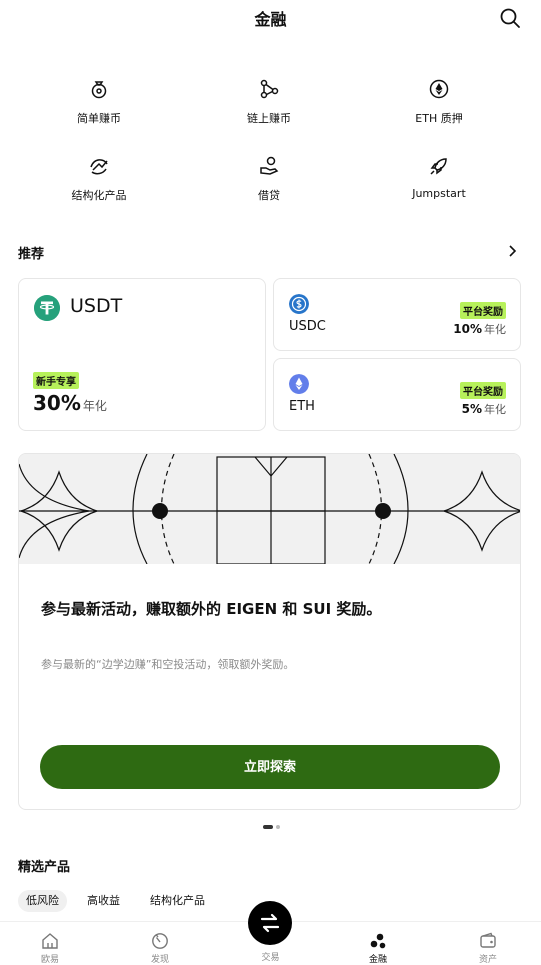 This screenshot has height=965, width=541. I want to click on swap-icon, so click(270, 923).